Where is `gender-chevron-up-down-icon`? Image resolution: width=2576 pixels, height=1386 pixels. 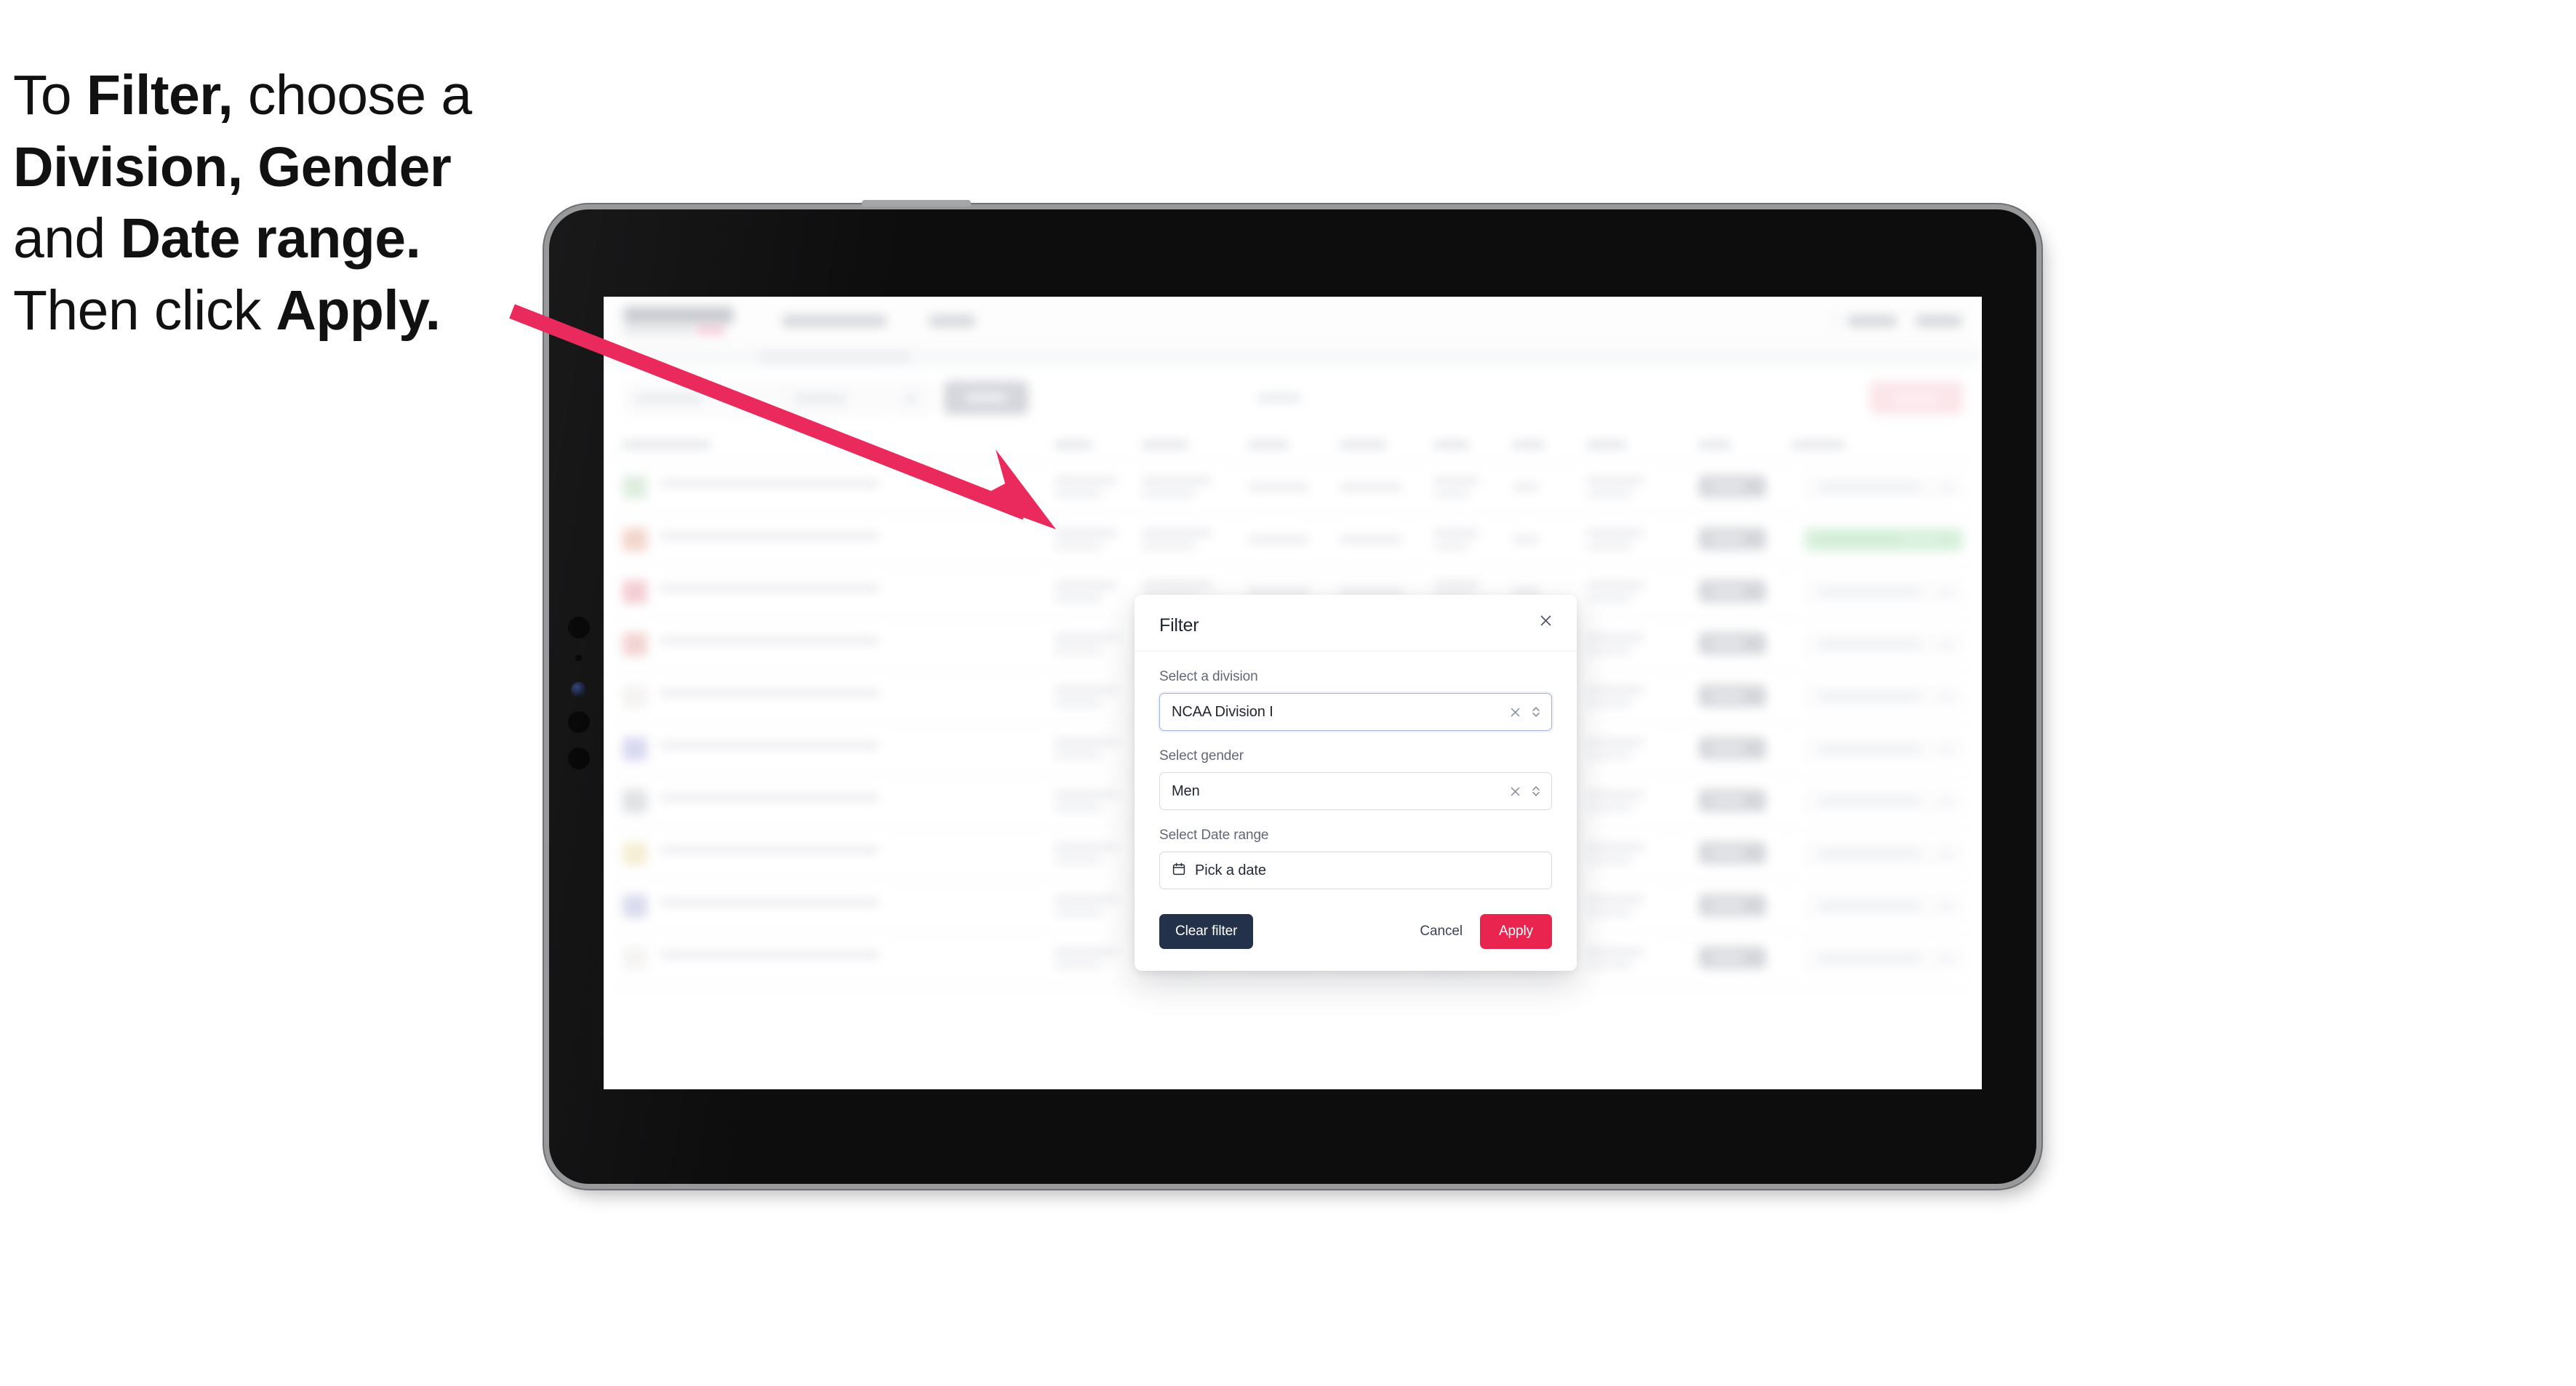 gender-chevron-up-down-icon is located at coordinates (1536, 792).